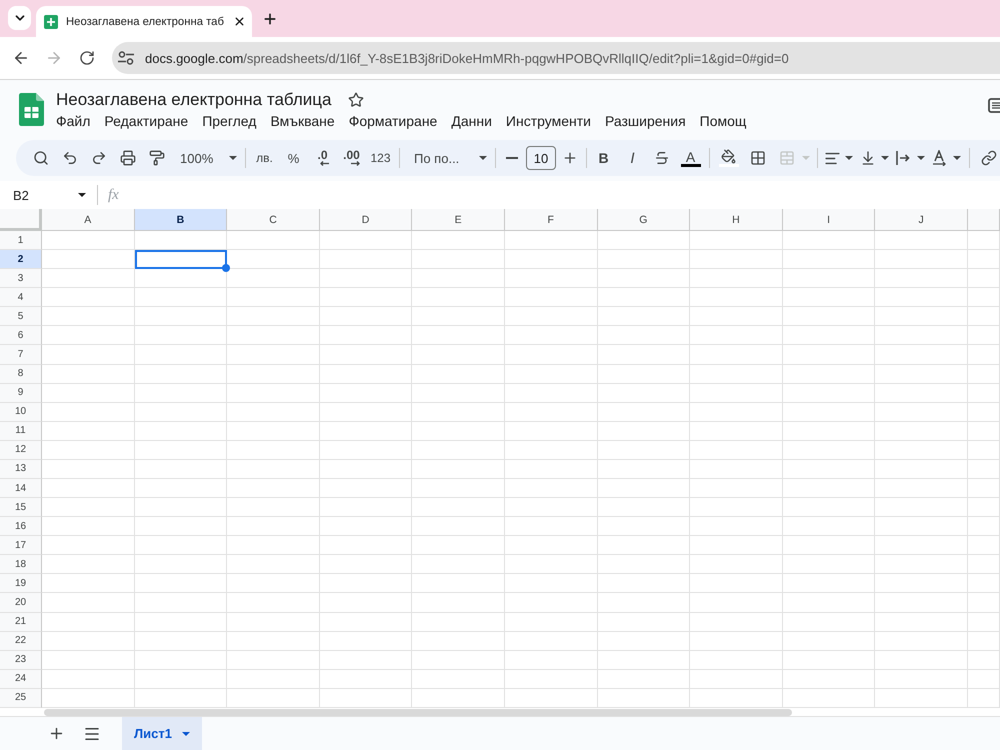 The width and height of the screenshot is (1000, 750). Describe the element at coordinates (229, 121) in the screenshot. I see `menu-item: Преглед` at that location.